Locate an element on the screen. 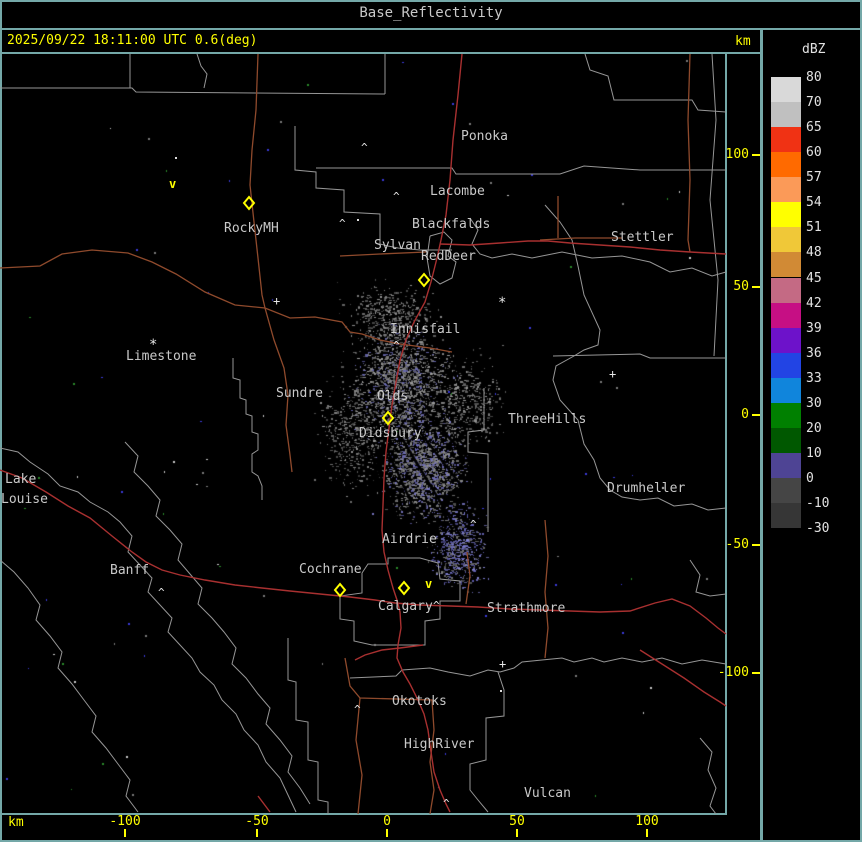 The image size is (862, 842). diamond-marker-icon is located at coordinates (340, 590).